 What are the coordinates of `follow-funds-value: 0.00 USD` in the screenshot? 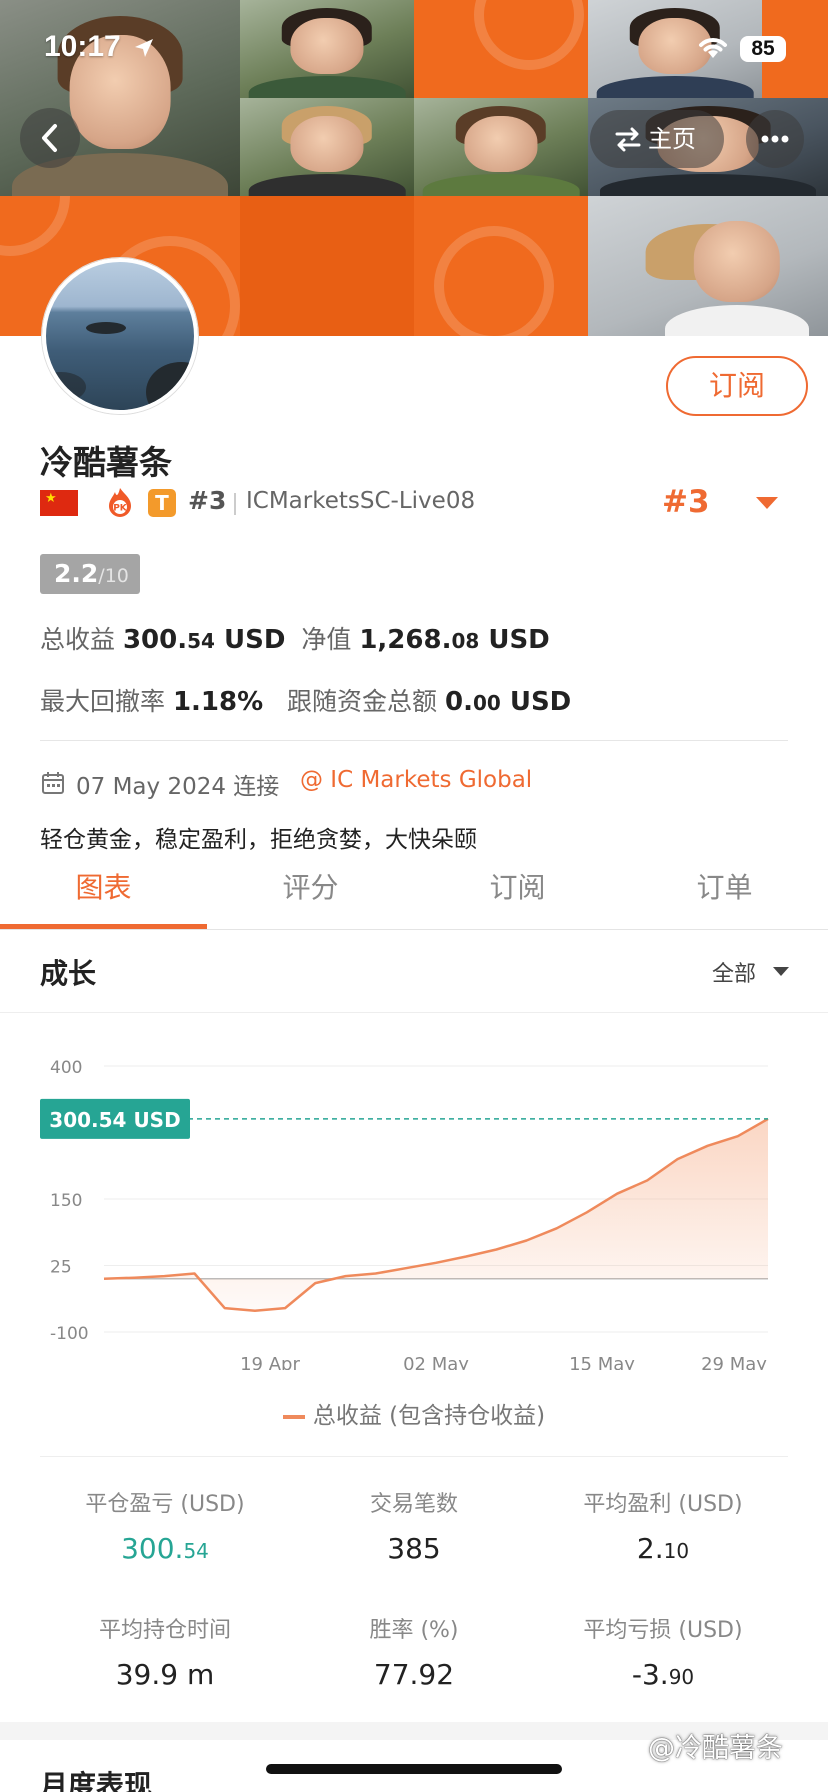 It's located at (508, 702).